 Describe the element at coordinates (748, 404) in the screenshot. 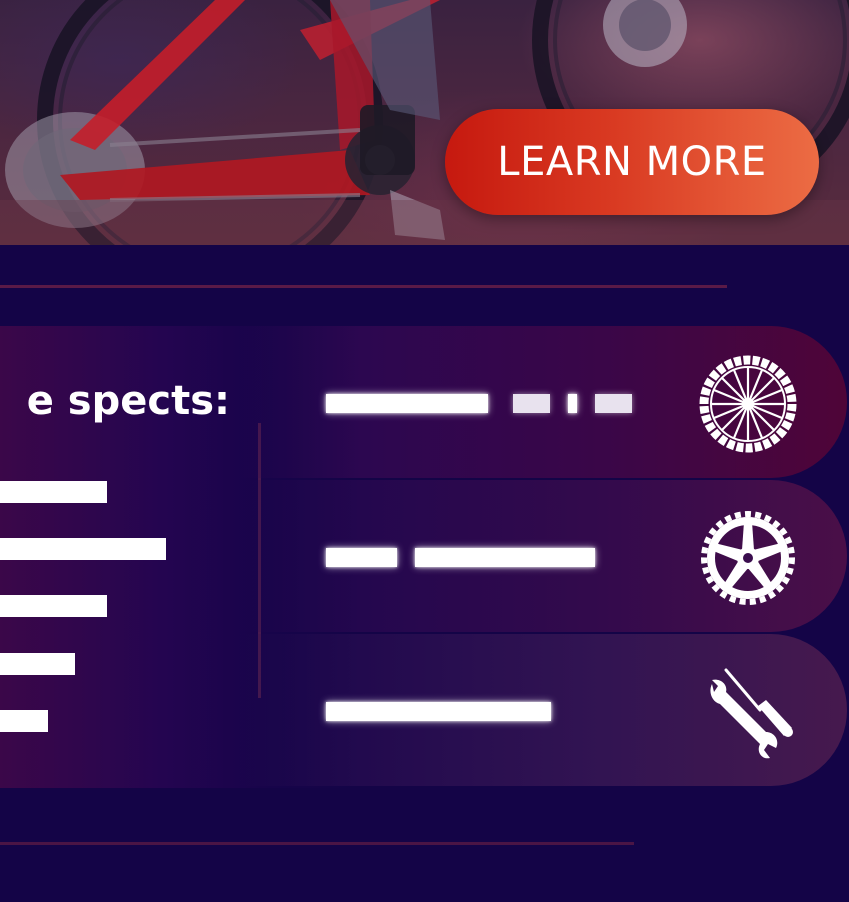

I see `bicycle-wheel-icon` at that location.